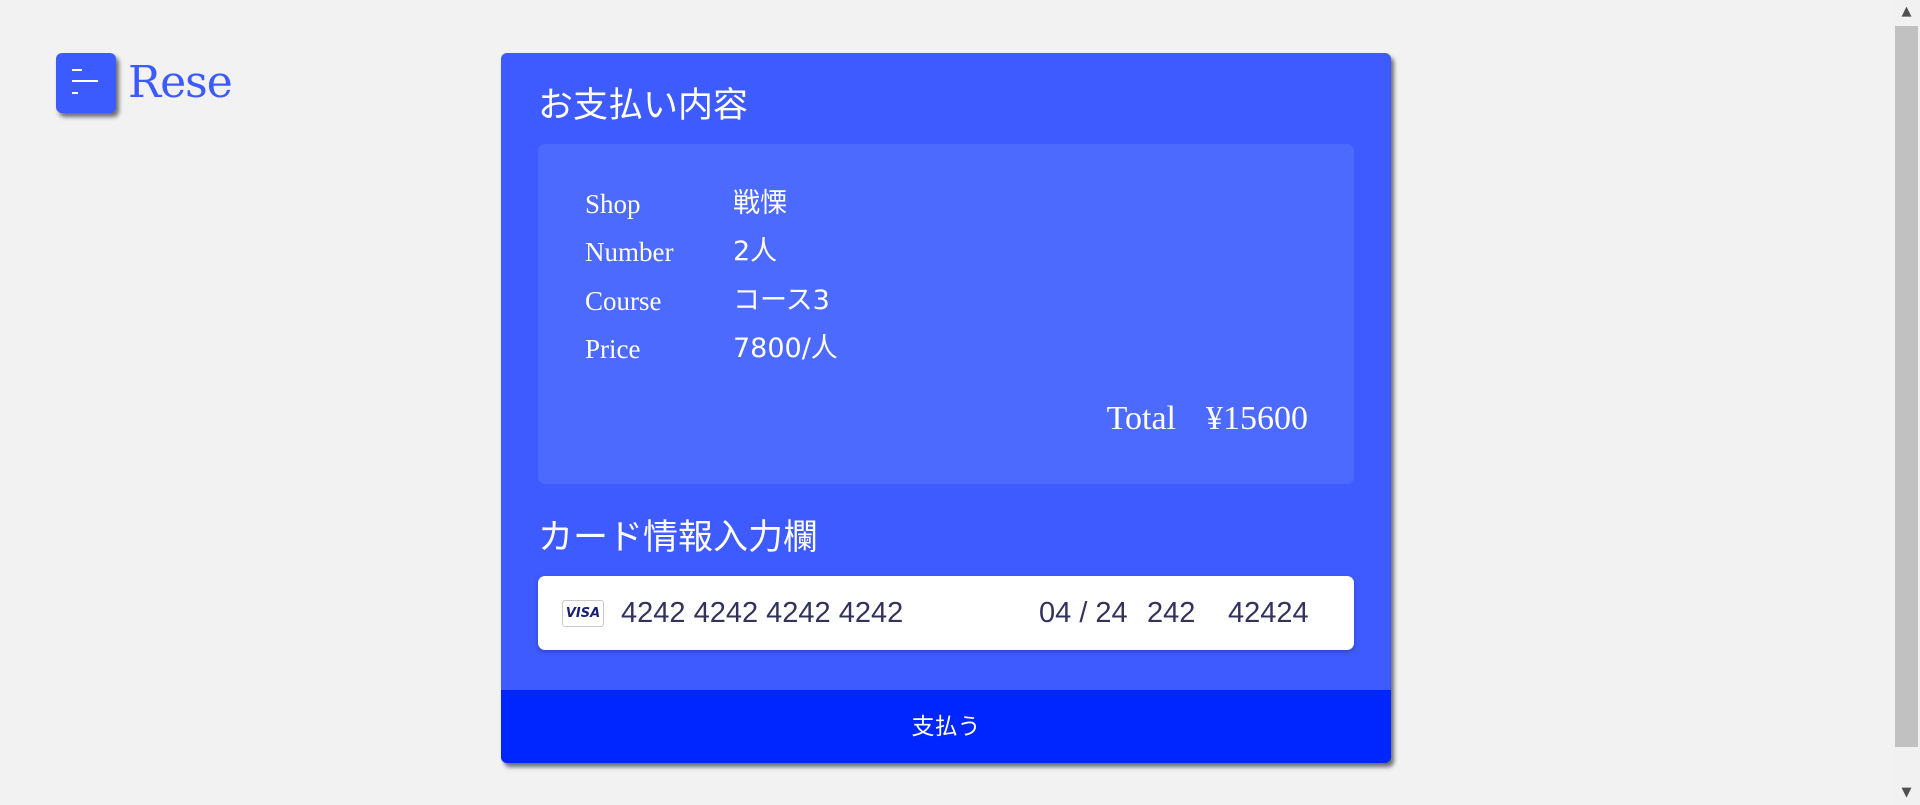 The height and width of the screenshot is (805, 1920). What do you see at coordinates (760, 203) in the screenshot?
I see `summary-value: 戦慄` at bounding box center [760, 203].